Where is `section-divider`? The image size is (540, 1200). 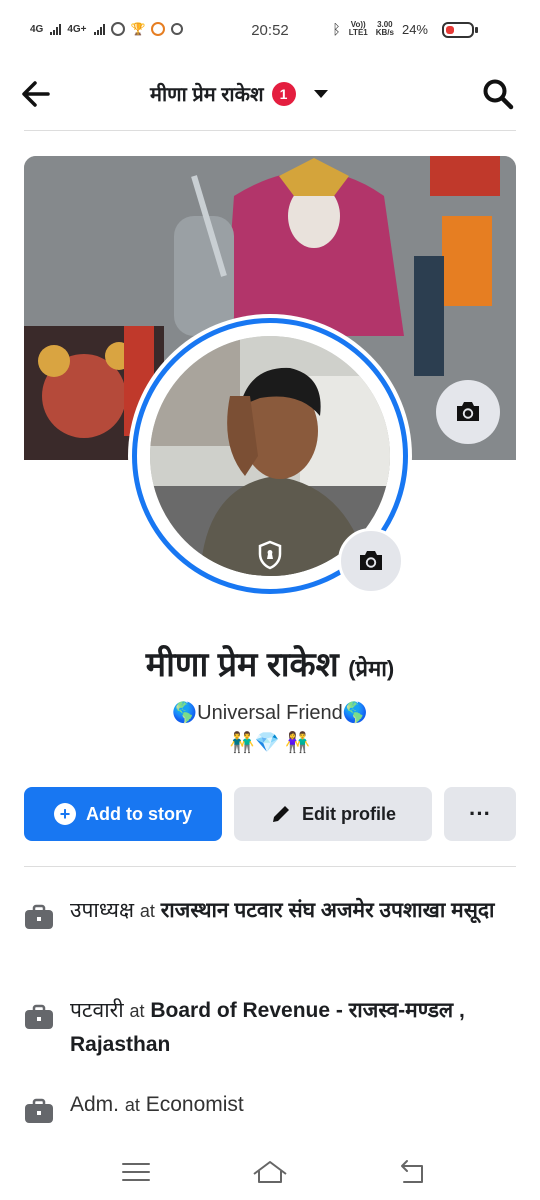 section-divider is located at coordinates (270, 866).